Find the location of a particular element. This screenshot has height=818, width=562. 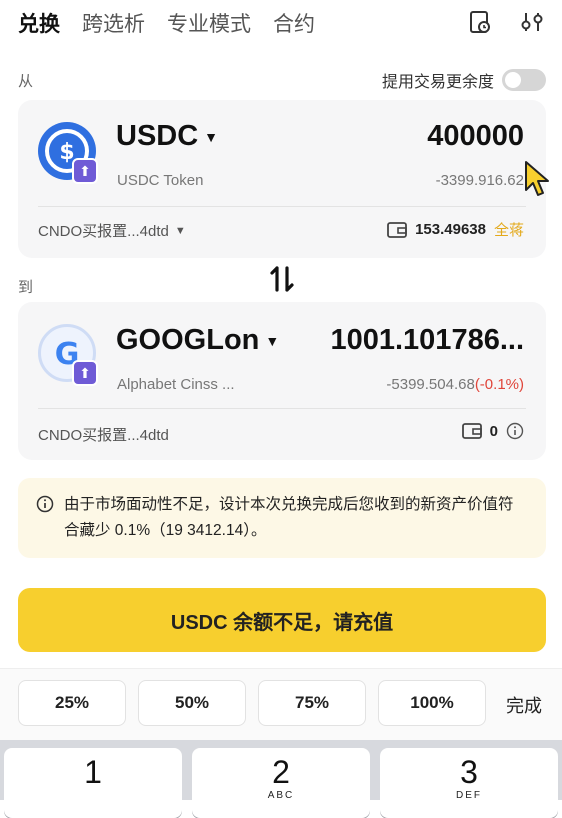

settings-sliders-icon is located at coordinates (532, 22).